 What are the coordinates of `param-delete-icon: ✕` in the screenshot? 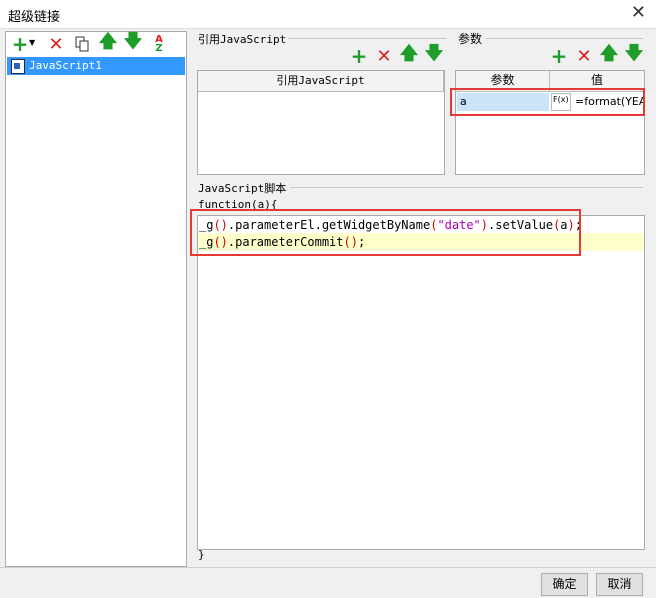 It's located at (584, 56).